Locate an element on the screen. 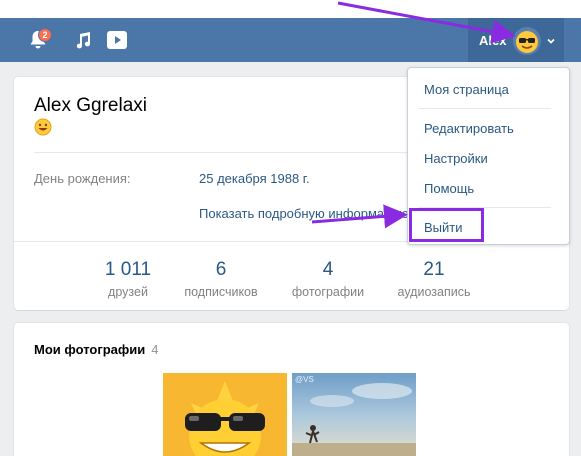 This screenshot has height=456, width=581. counter-photos: 4 фотографии is located at coordinates (328, 279).